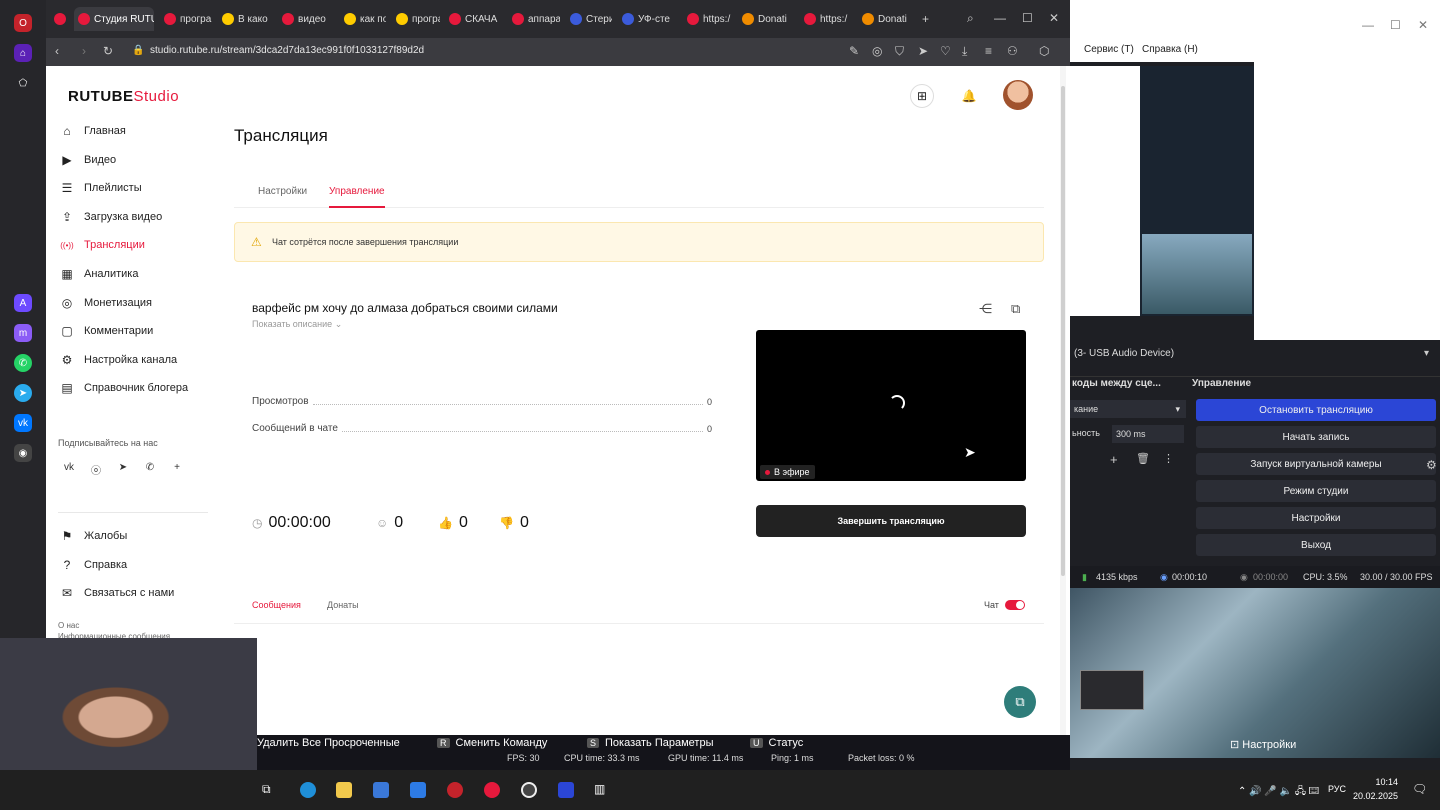 This screenshot has width=1440, height=810. What do you see at coordinates (1316, 410) in the screenshot?
I see `obs-control-button: Остановить трансляцию` at bounding box center [1316, 410].